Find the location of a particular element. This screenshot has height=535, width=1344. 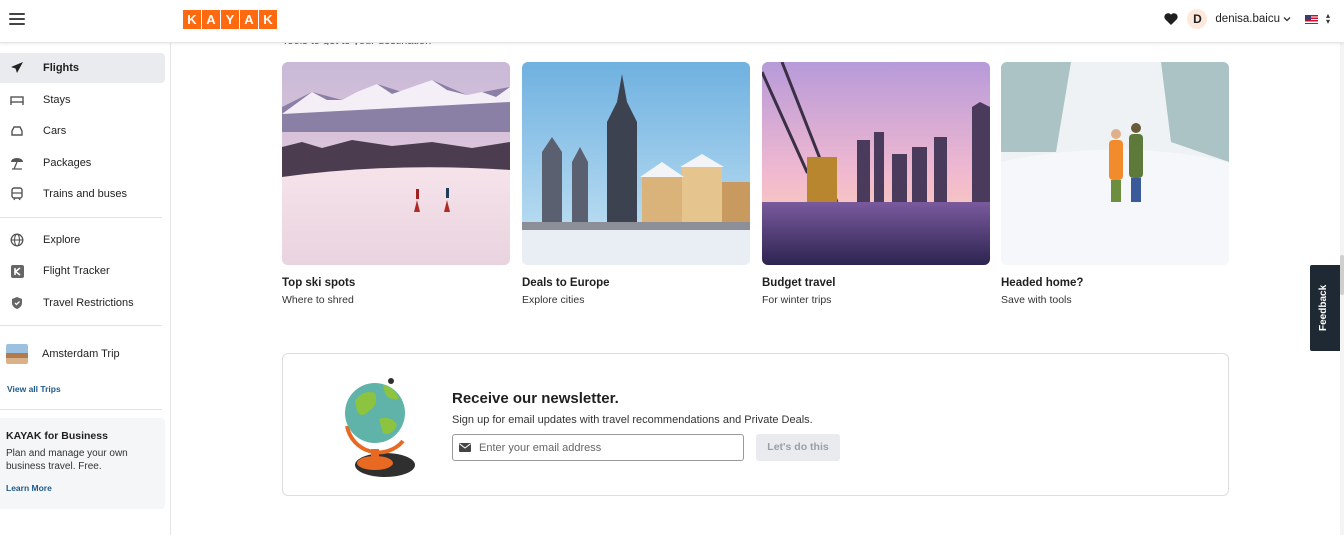

sidebar-item-trip: Amsterdam Trip is located at coordinates (82, 354).